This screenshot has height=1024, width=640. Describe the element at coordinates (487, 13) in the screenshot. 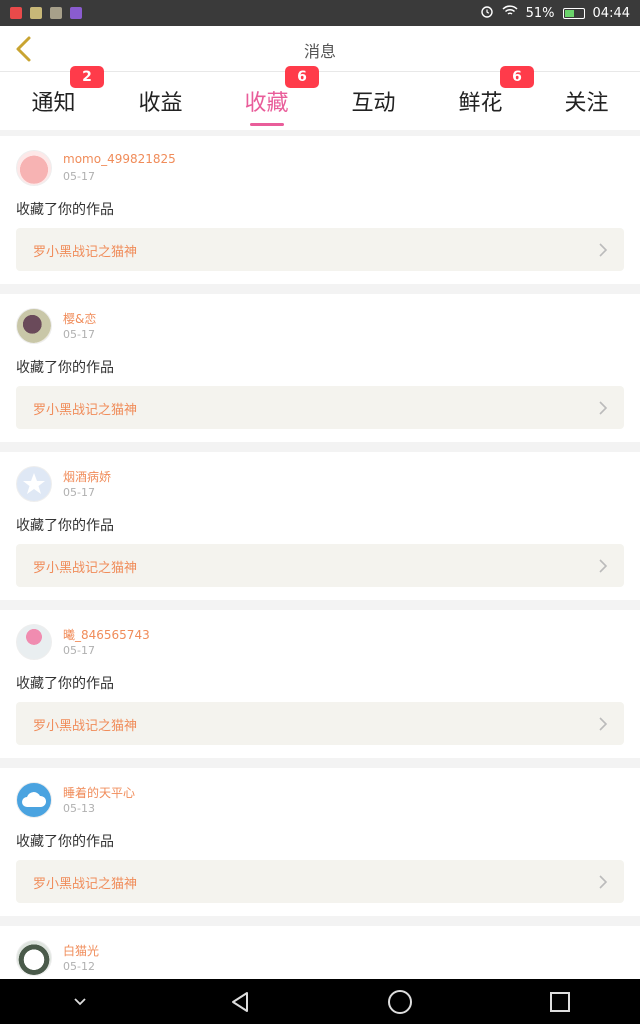

I see `alarm-icon` at that location.